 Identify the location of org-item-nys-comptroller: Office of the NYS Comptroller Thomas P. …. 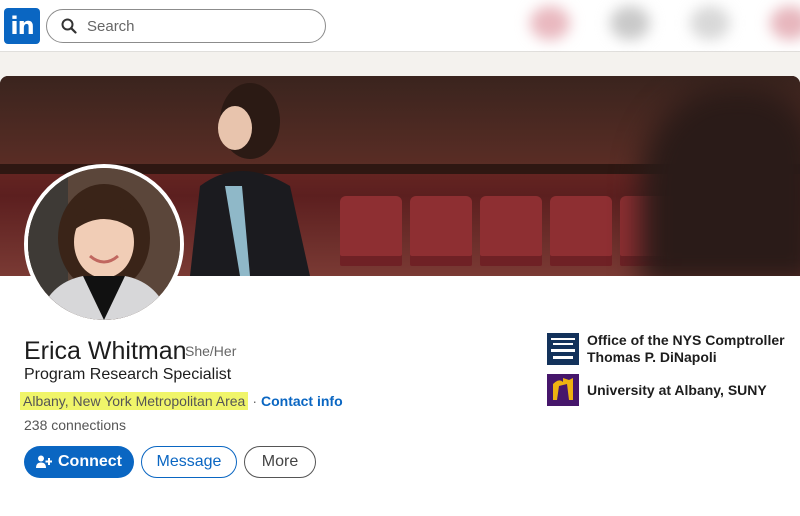
(666, 349).